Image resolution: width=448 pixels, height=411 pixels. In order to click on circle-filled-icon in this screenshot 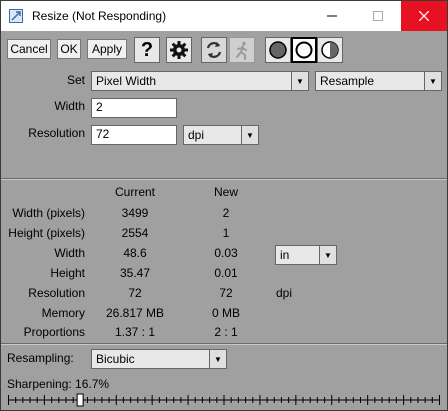, I will do `click(278, 50)`.